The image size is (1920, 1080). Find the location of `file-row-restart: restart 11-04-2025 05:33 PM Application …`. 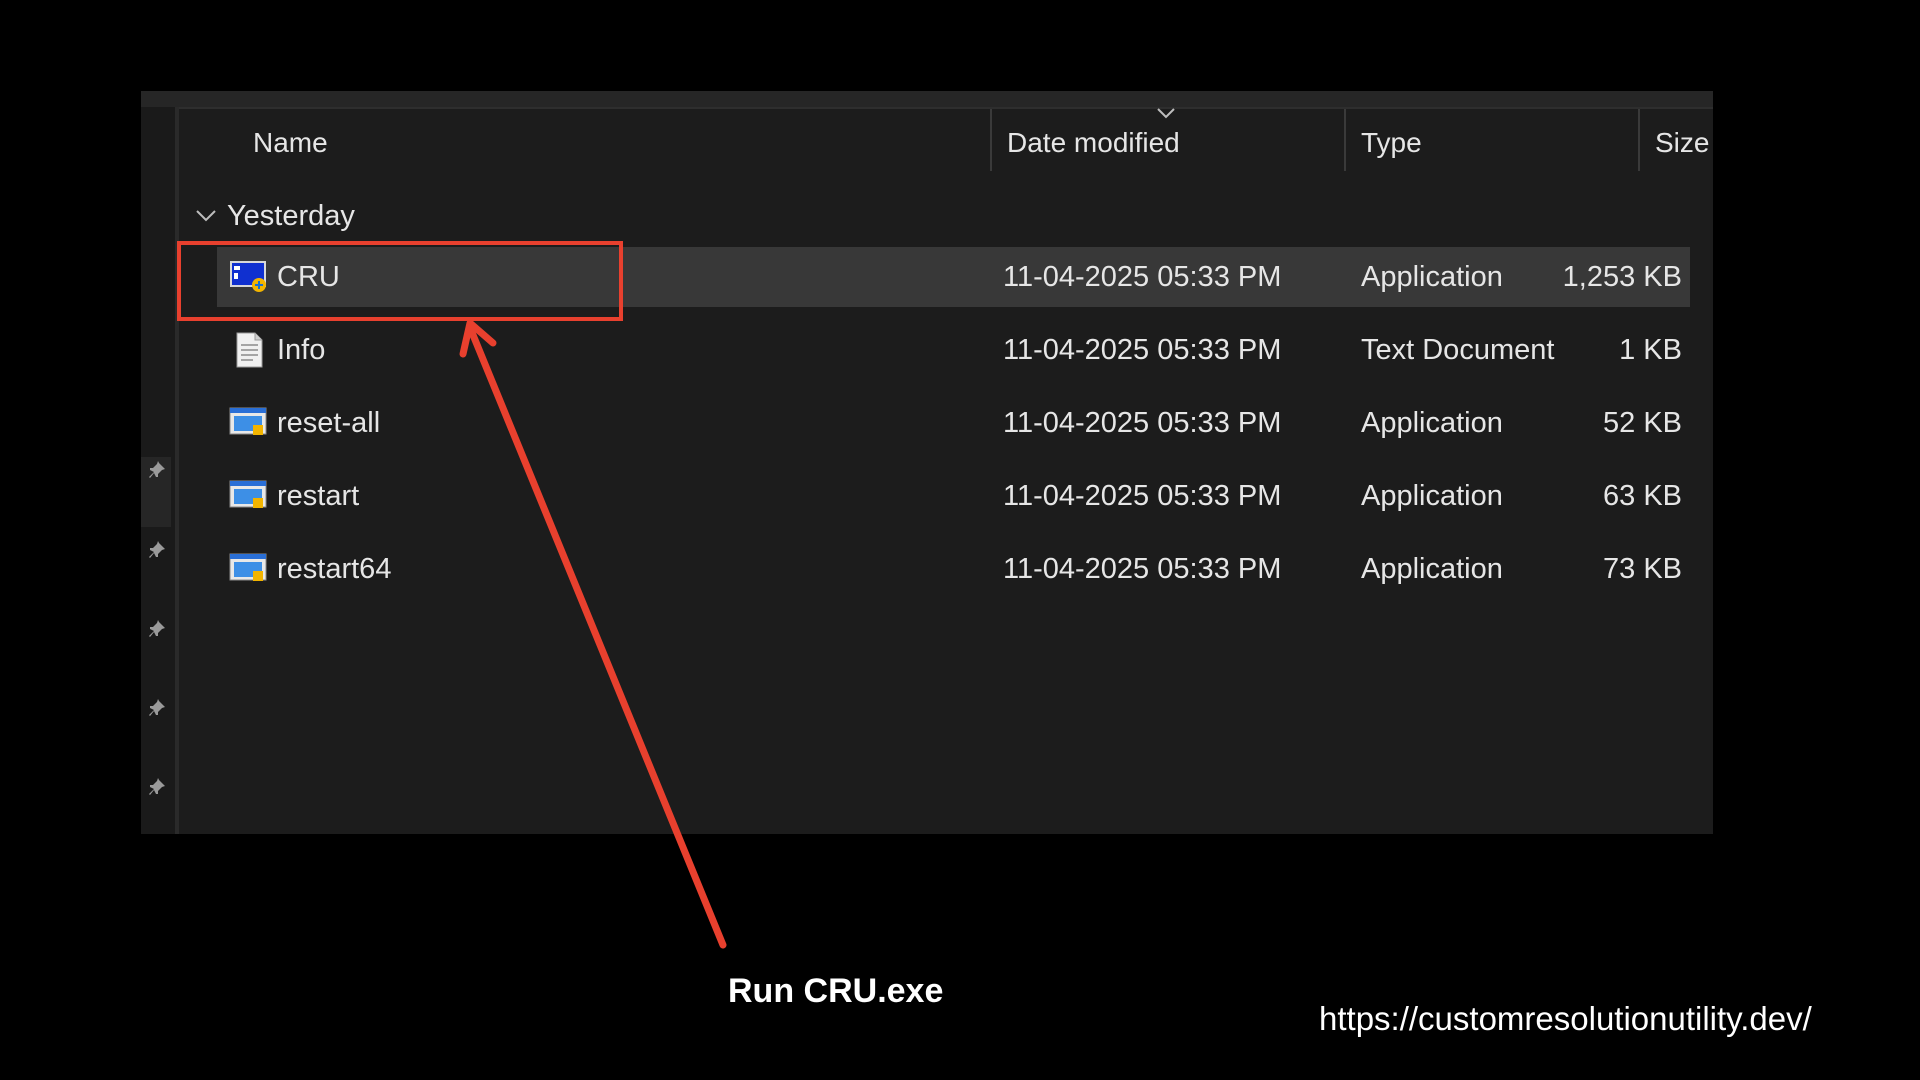

file-row-restart: restart 11-04-2025 05:33 PM Application … is located at coordinates (953, 496).